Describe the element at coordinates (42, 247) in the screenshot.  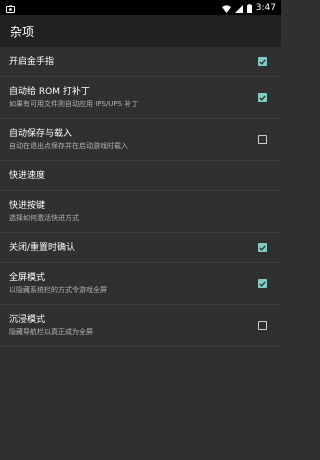
I see `setting-title: 关闭/重置时确认` at that location.